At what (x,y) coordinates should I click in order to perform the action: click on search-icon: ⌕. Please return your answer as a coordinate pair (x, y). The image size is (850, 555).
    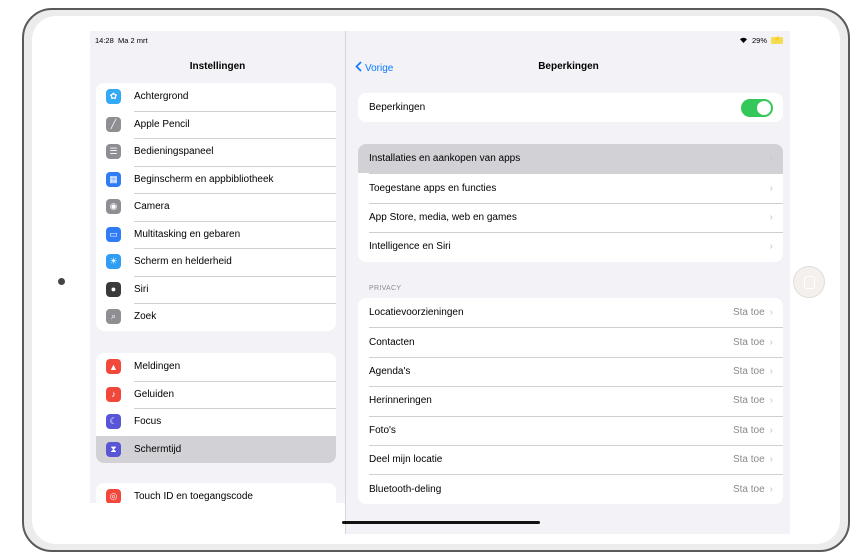
    Looking at the image, I should click on (113, 317).